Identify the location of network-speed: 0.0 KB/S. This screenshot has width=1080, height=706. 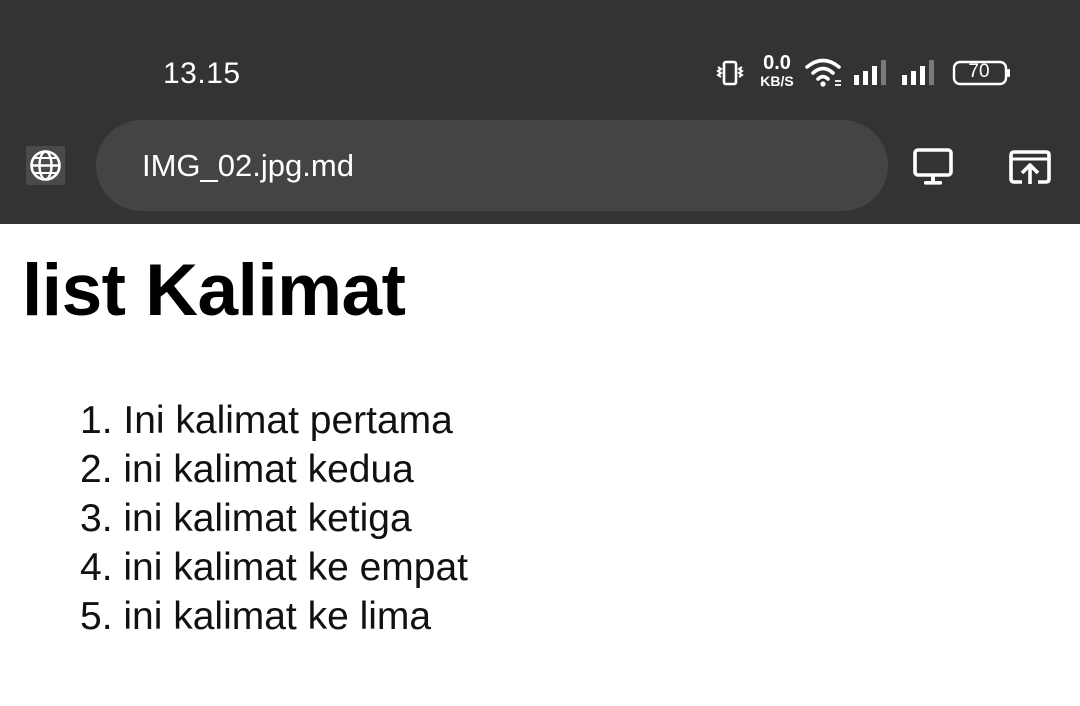
(777, 70).